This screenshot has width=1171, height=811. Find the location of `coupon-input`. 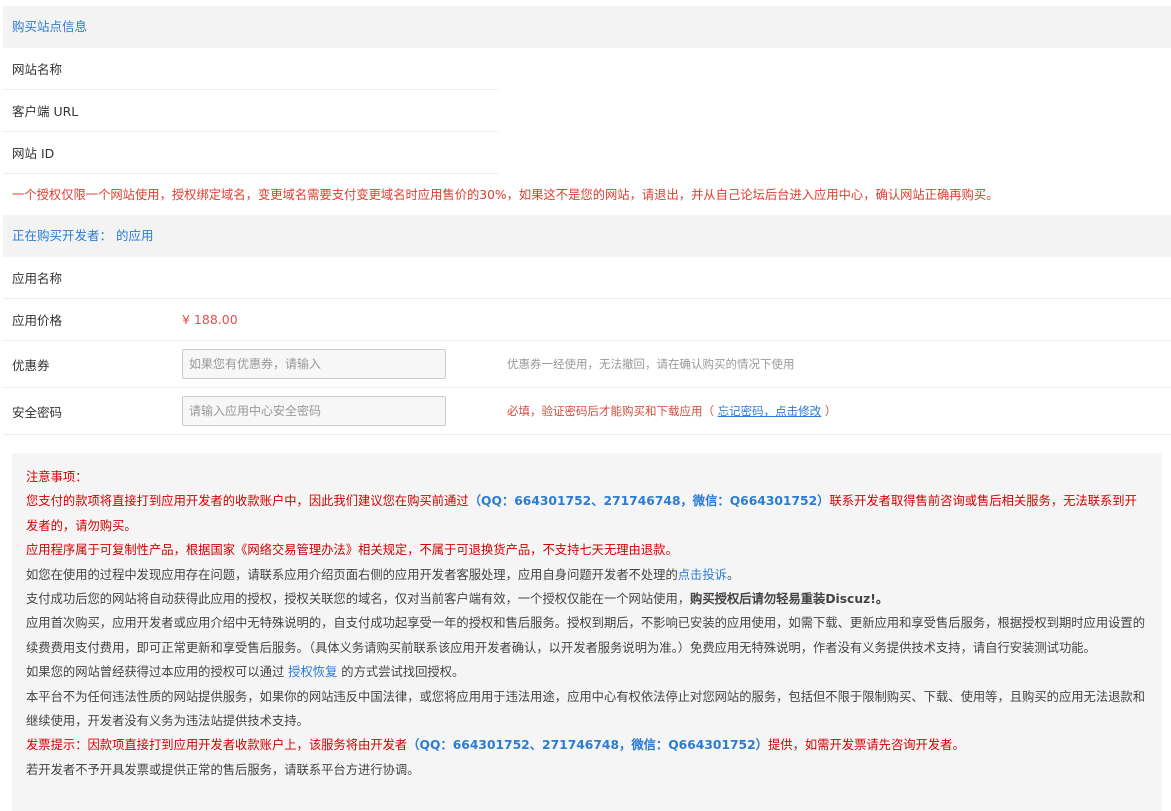

coupon-input is located at coordinates (314, 364).